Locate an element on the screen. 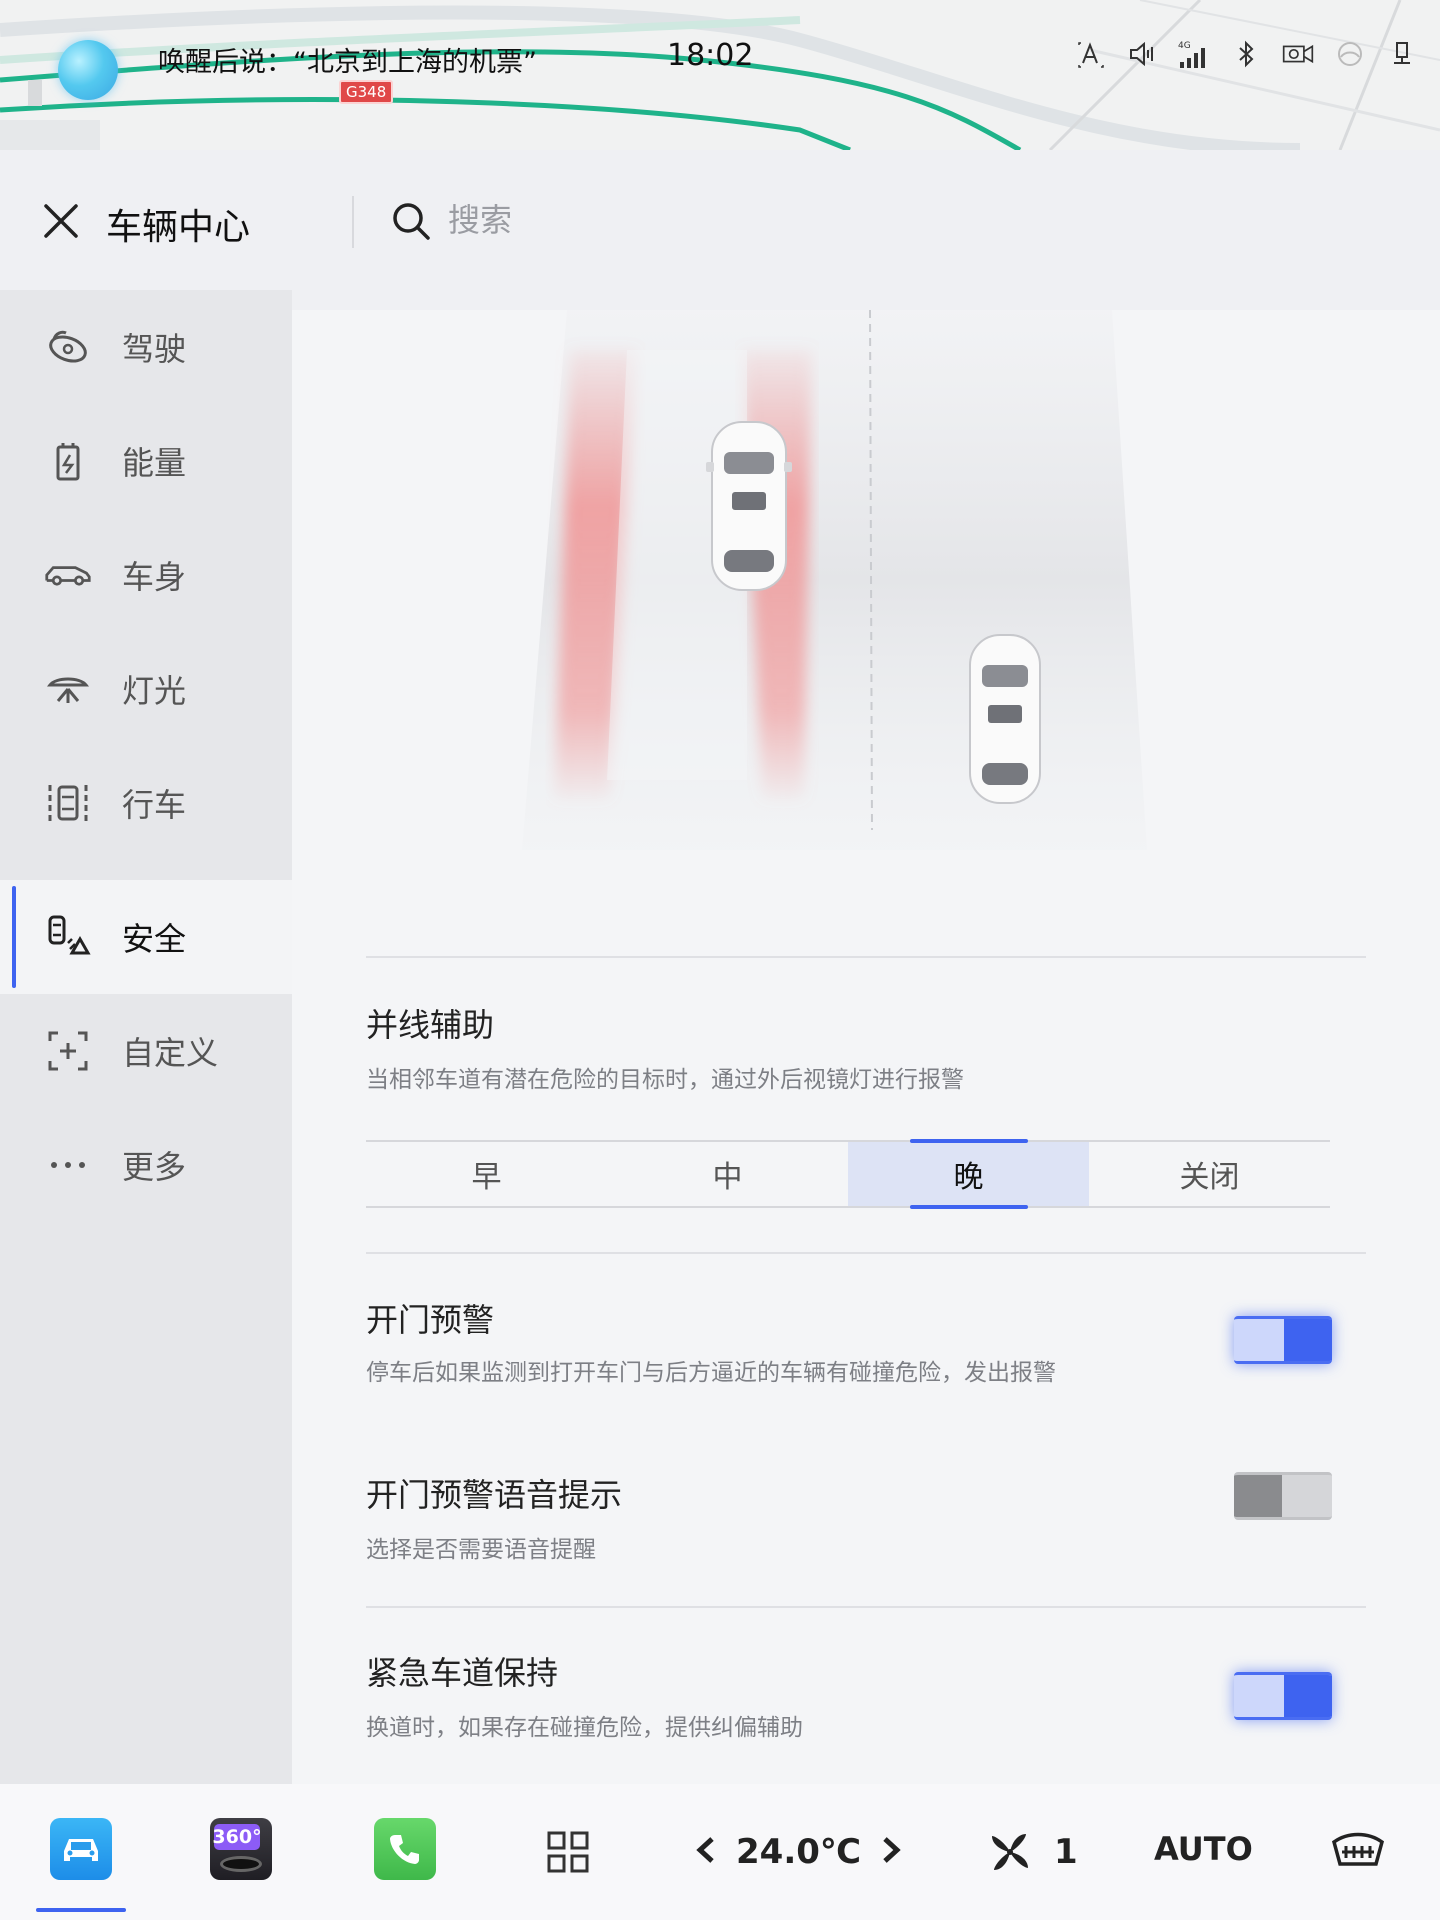 Image resolution: width=1440 pixels, height=1920 pixels. sidebar-item-driving: 驾驶 is located at coordinates (146, 347).